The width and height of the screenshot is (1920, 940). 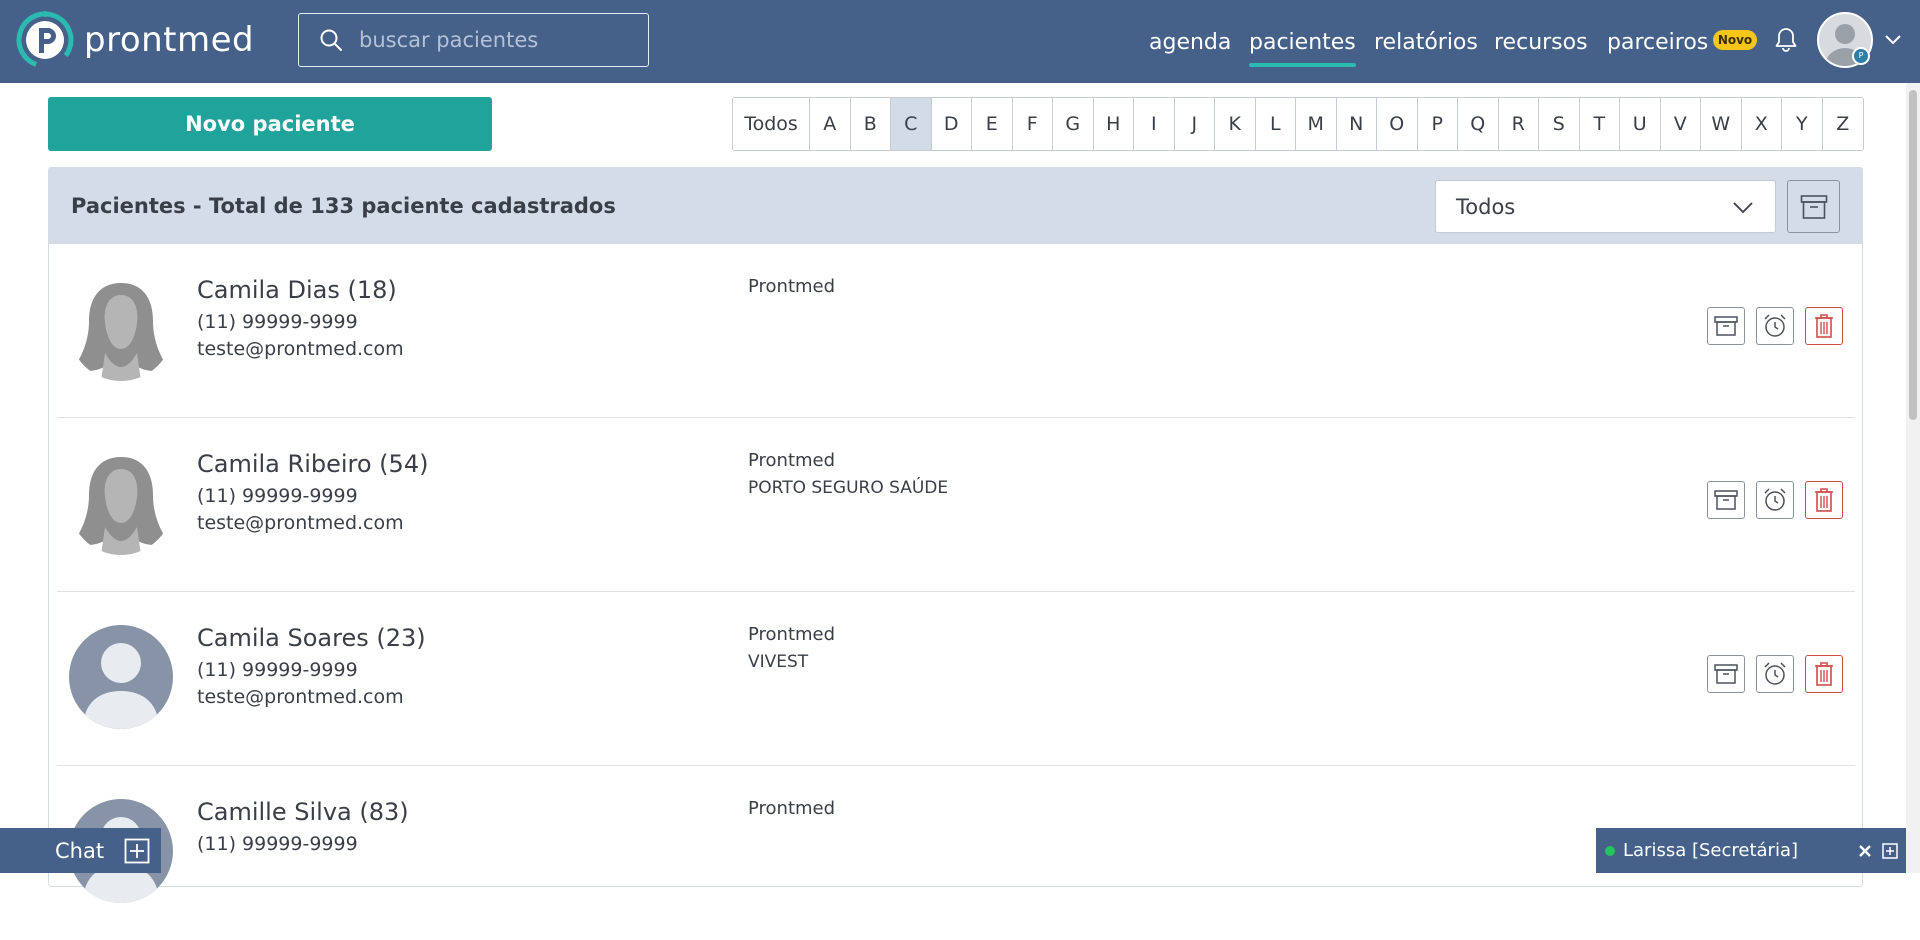 What do you see at coordinates (1599, 124) in the screenshot?
I see `alpha-filter-t: T` at bounding box center [1599, 124].